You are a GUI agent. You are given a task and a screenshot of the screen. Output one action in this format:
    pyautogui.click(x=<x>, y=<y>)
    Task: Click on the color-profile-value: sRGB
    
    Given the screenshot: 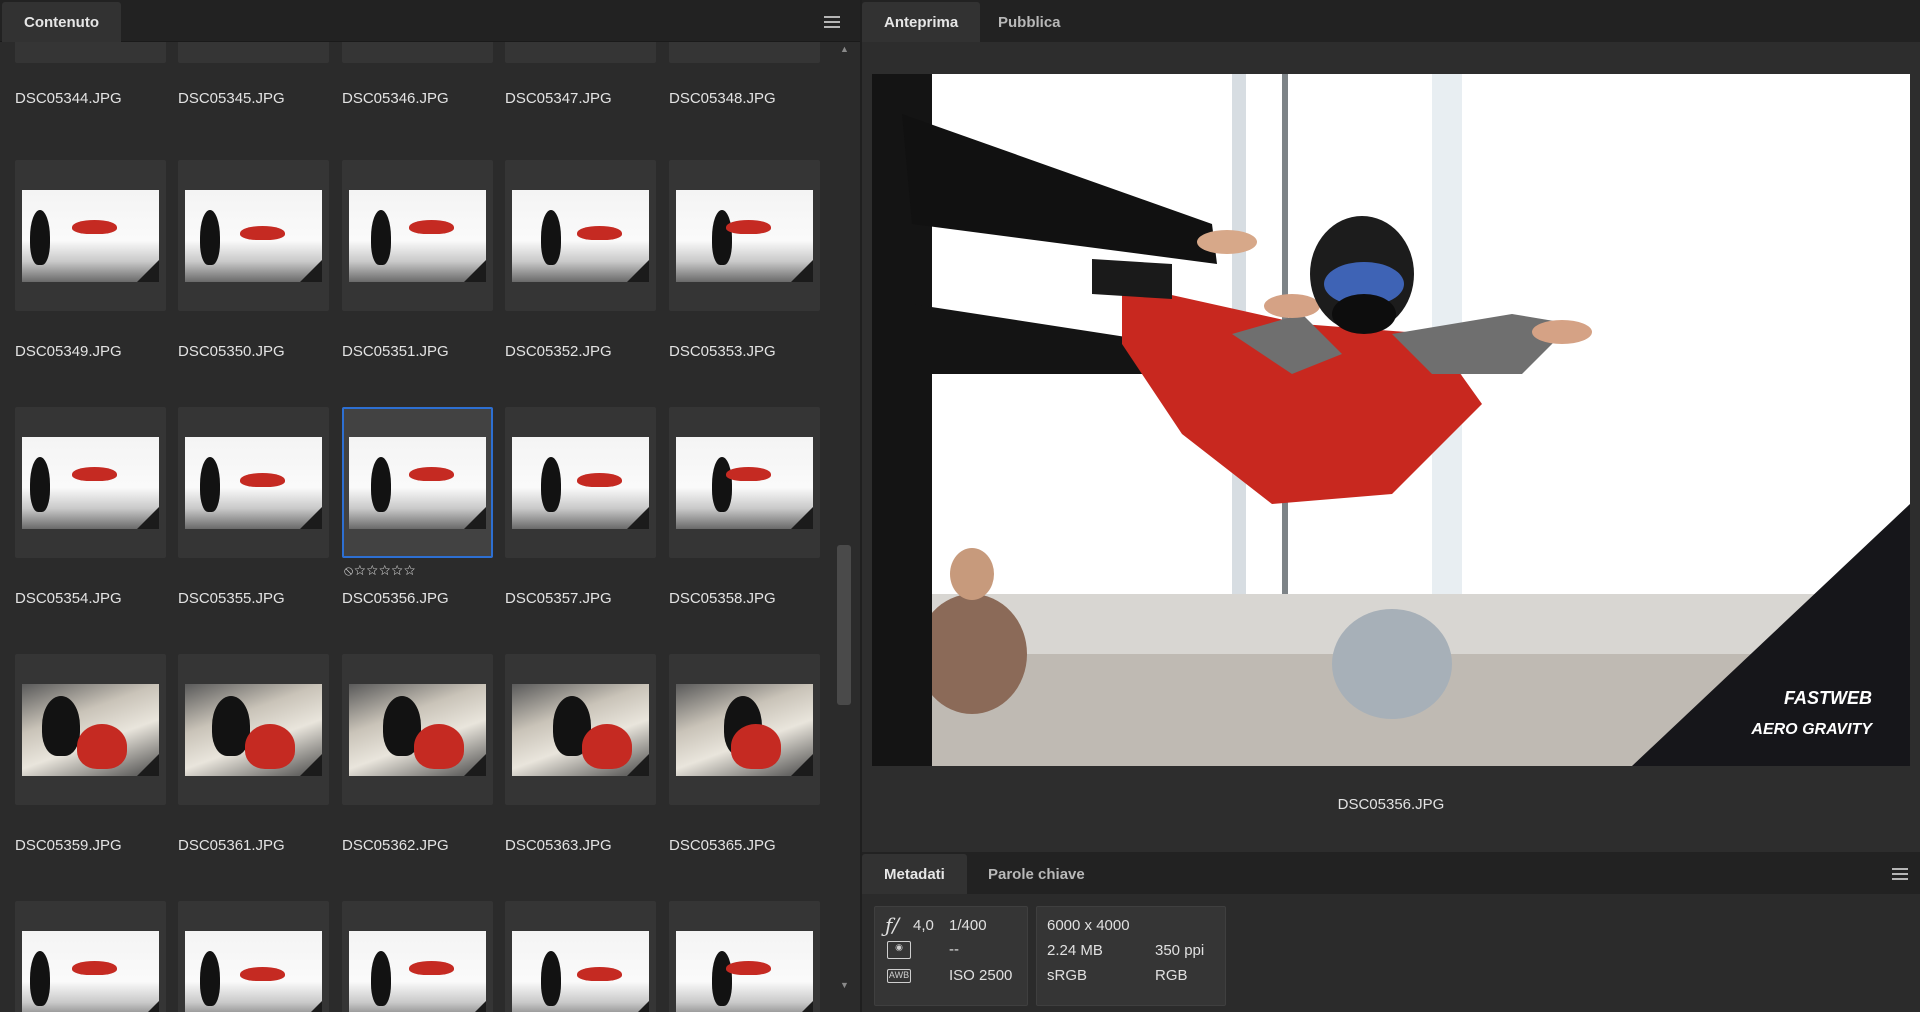 What is the action you would take?
    pyautogui.click(x=1067, y=975)
    